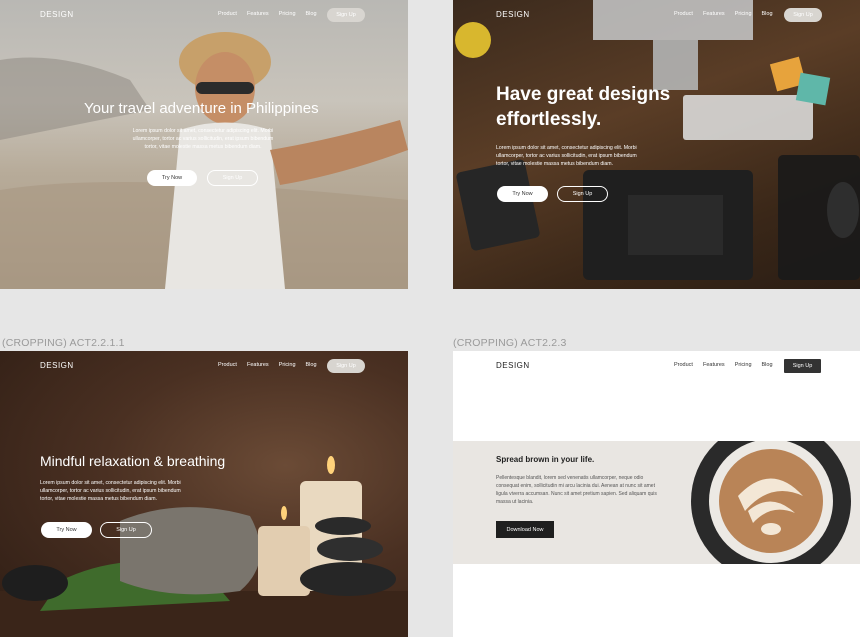 This screenshot has width=860, height=637. Describe the element at coordinates (583, 107) in the screenshot. I see `hero-title: Have great designs effortlessly.` at that location.